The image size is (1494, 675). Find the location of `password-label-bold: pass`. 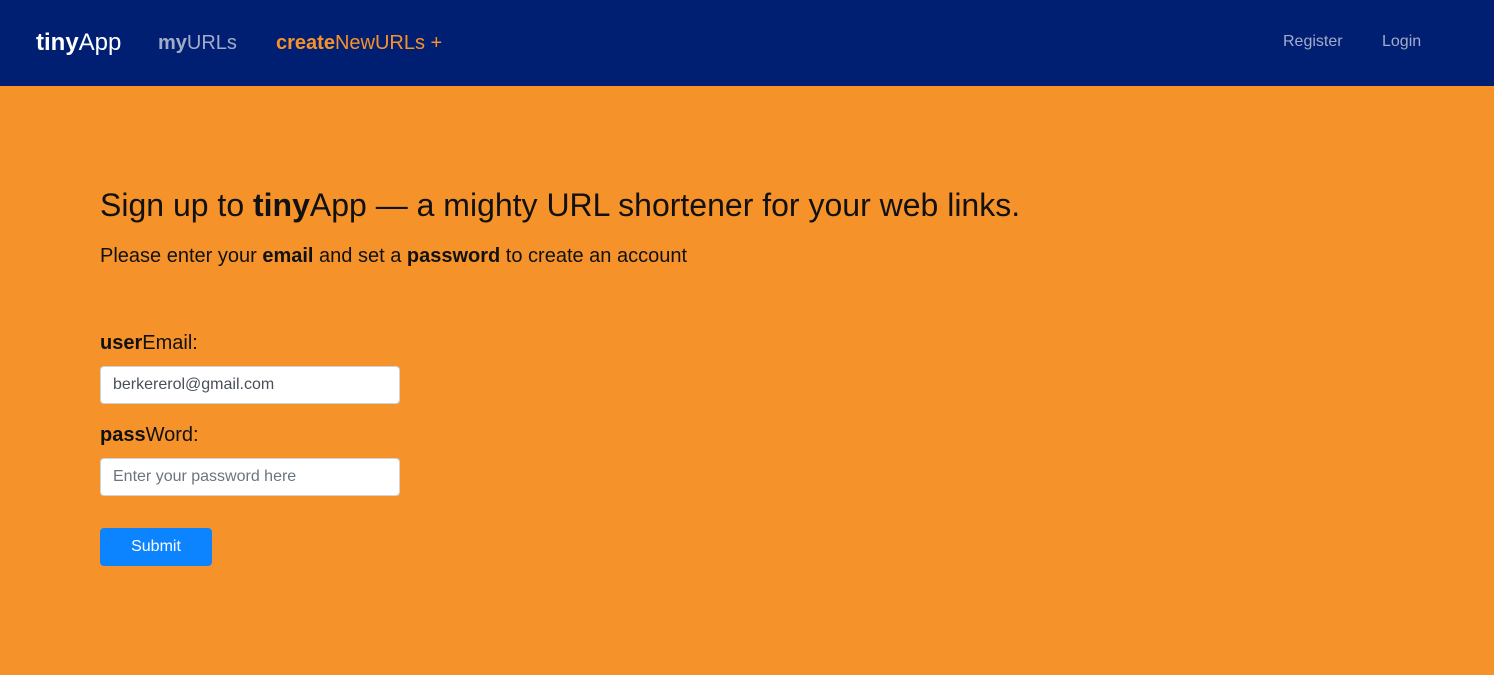

password-label-bold: pass is located at coordinates (123, 435).